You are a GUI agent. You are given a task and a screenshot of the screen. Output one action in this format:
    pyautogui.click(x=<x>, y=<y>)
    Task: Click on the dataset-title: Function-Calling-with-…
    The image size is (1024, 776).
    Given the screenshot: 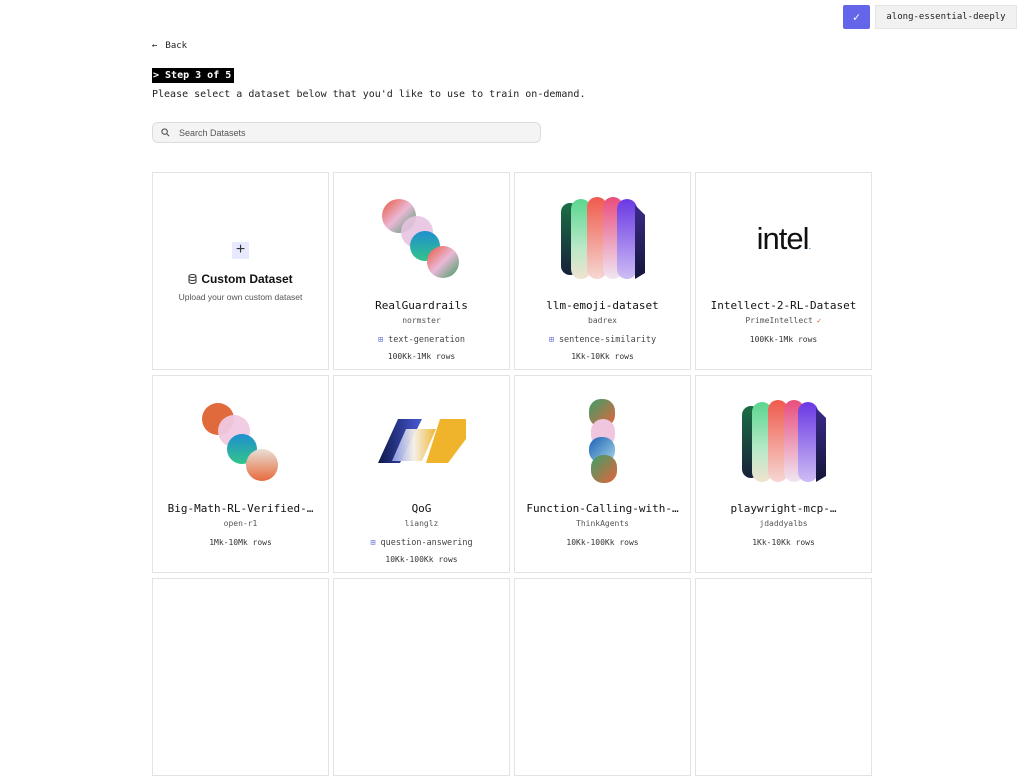 What is the action you would take?
    pyautogui.click(x=602, y=508)
    